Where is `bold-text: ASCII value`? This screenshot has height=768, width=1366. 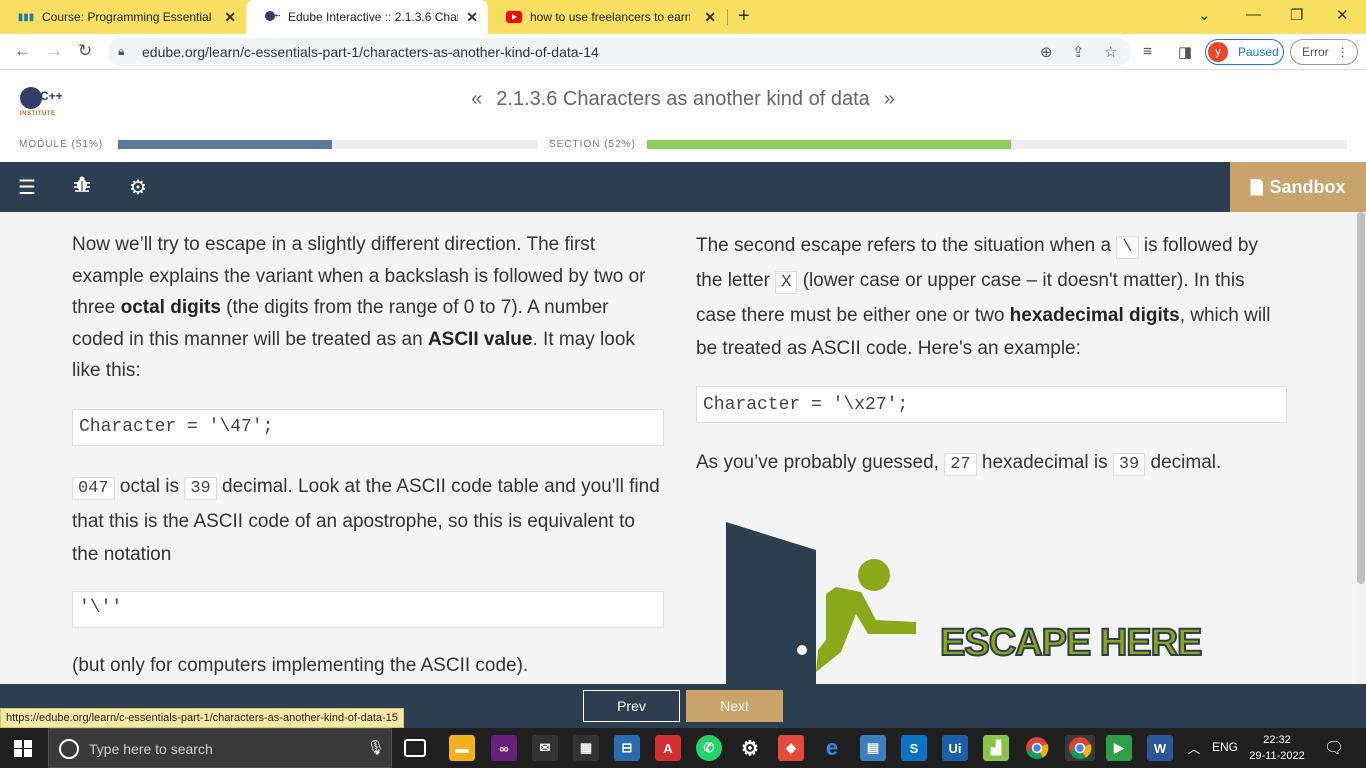 bold-text: ASCII value is located at coordinates (480, 339).